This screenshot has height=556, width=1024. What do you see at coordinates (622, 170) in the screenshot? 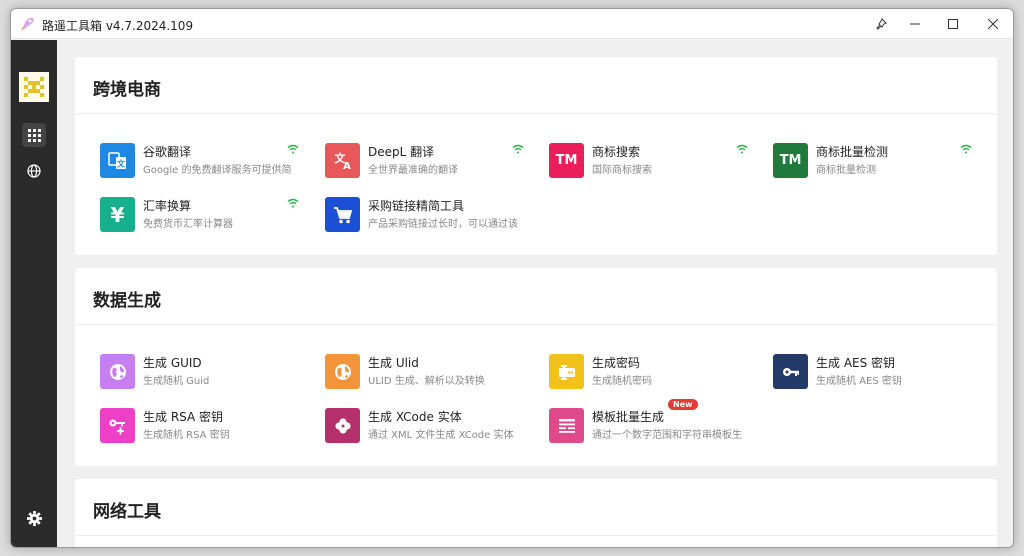
I see `tool-description: 国际商标搜索` at bounding box center [622, 170].